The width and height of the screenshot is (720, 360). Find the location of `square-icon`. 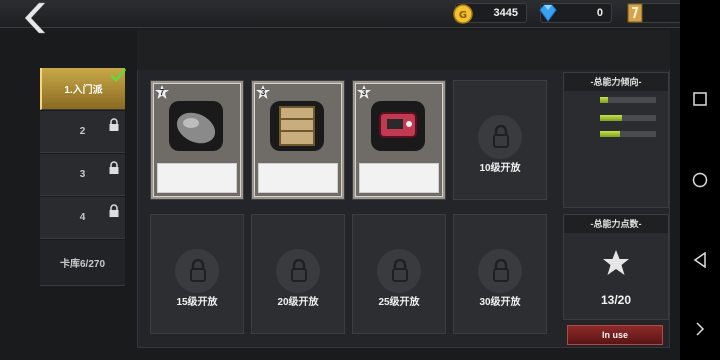

square-icon is located at coordinates (700, 99).